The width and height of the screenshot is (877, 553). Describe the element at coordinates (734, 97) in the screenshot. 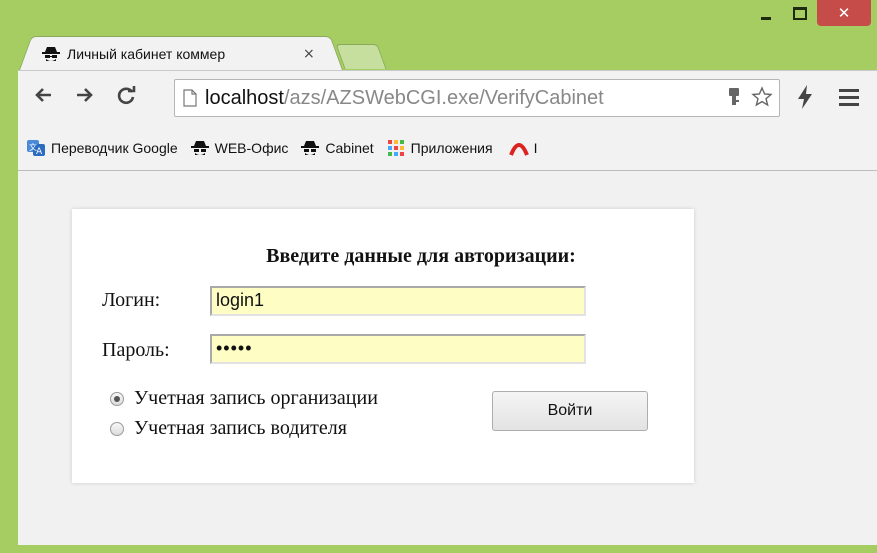

I see `key-icon` at that location.